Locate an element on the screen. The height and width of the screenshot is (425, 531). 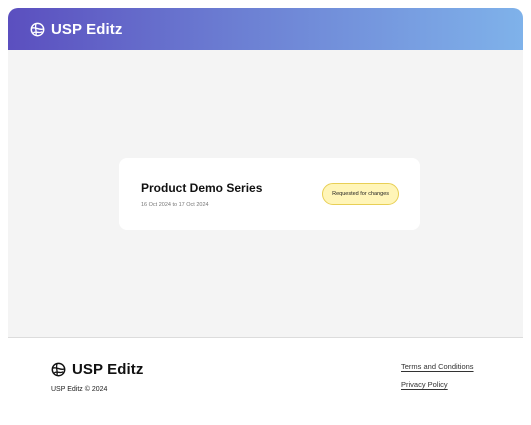
status-badge: Requested for changes is located at coordinates (360, 194).